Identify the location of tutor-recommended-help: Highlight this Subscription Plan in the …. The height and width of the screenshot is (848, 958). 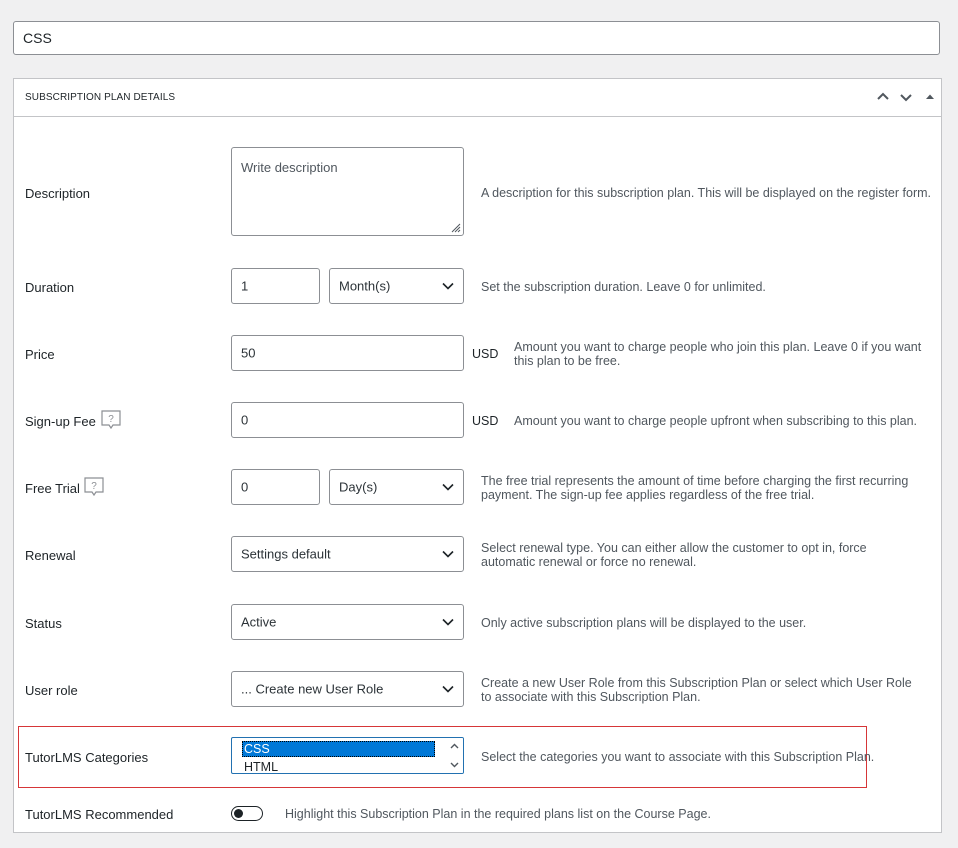
(498, 814).